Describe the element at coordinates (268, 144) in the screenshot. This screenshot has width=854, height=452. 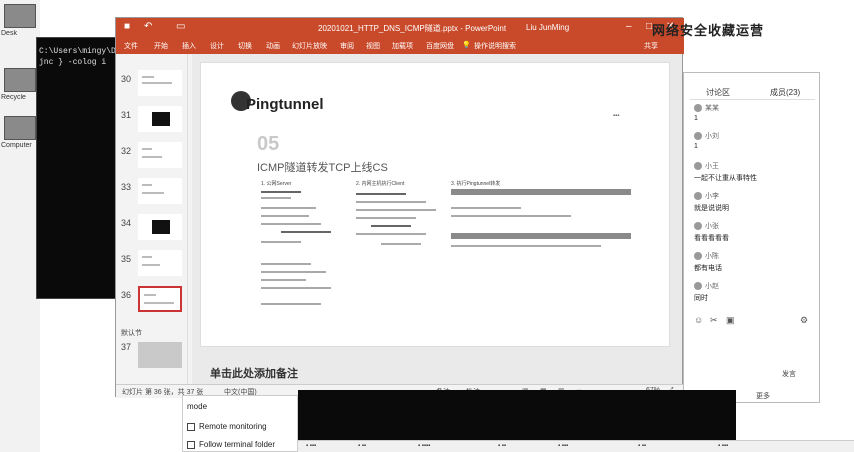
I see `section-number: 05` at that location.